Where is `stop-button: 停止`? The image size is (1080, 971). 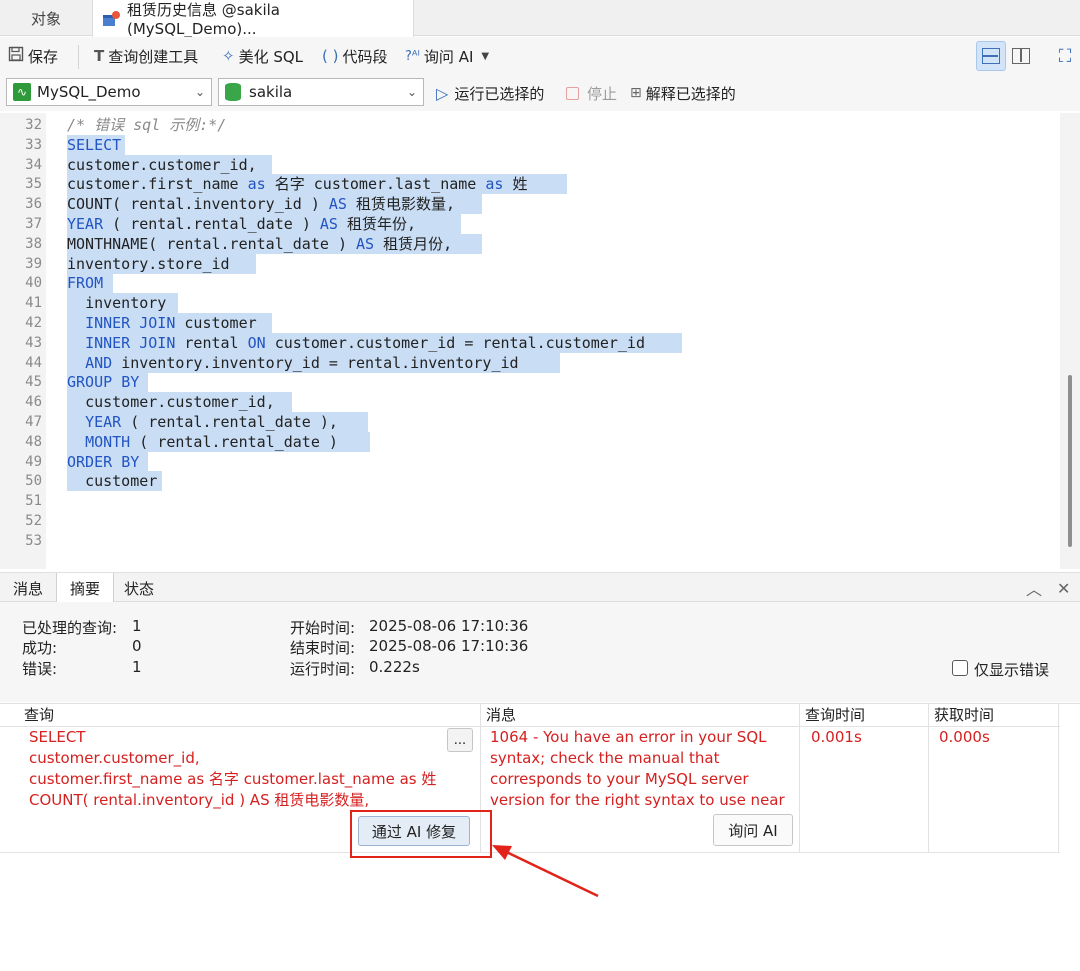 stop-button: 停止 is located at coordinates (591, 93).